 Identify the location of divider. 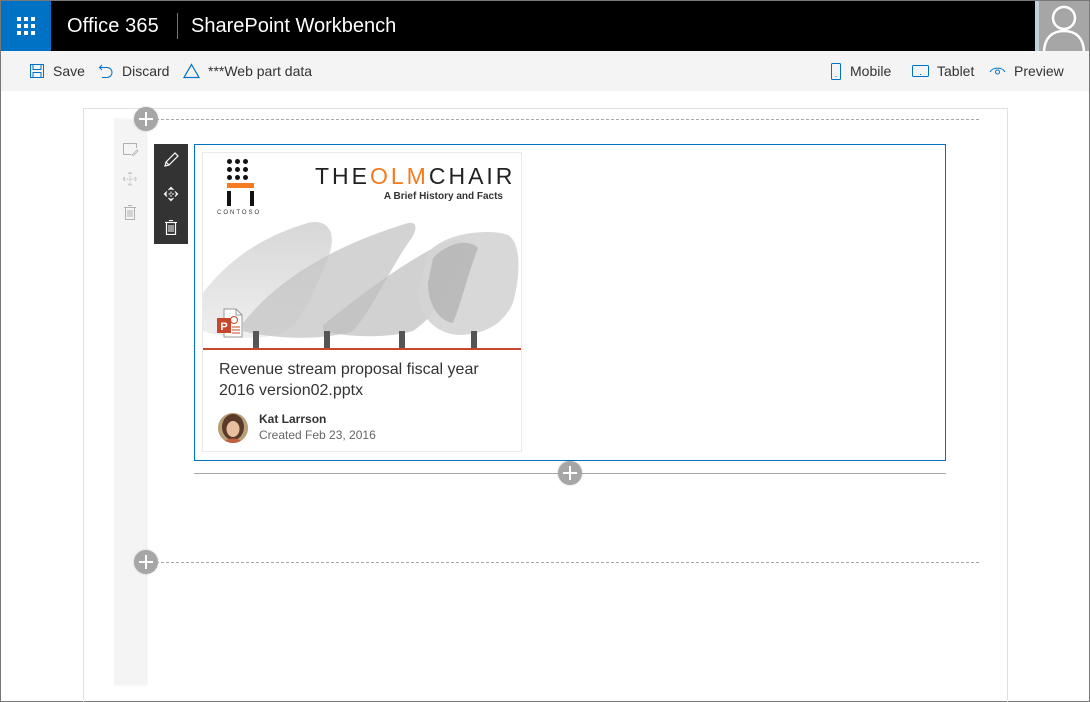
(177, 26).